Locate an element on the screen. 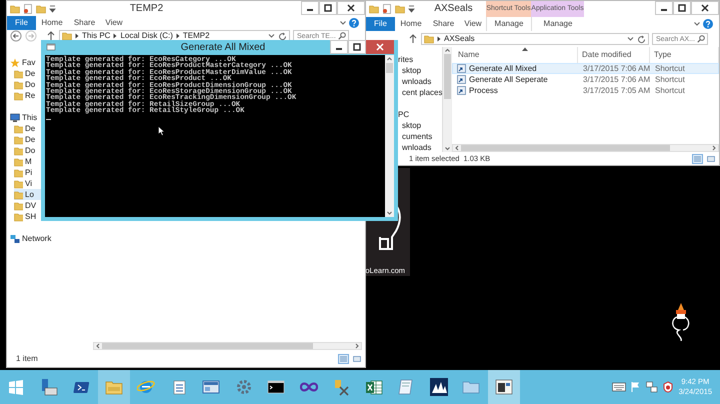 This screenshot has width=720, height=404. taskbar-button is located at coordinates (504, 387).